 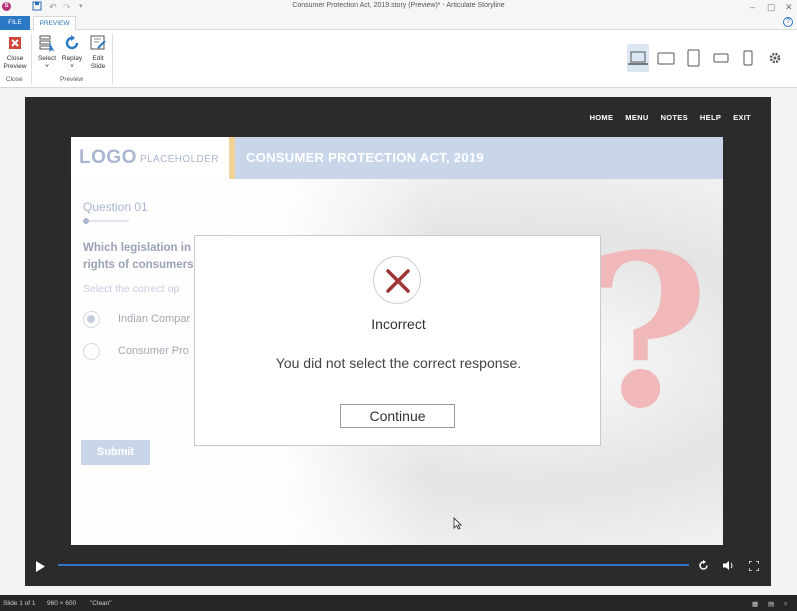 I want to click on feedback-title: Incorrect, so click(x=398, y=324).